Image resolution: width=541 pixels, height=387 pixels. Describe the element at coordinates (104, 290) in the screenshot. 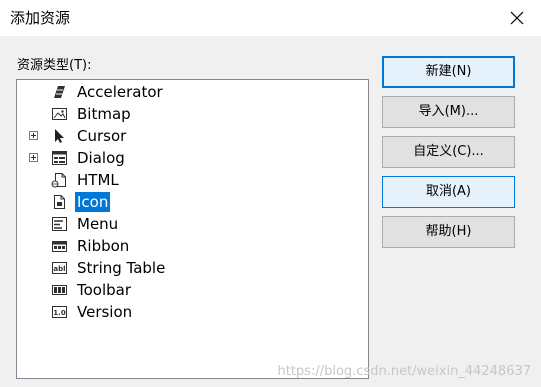

I see `tree-item-label: Toolbar` at that location.